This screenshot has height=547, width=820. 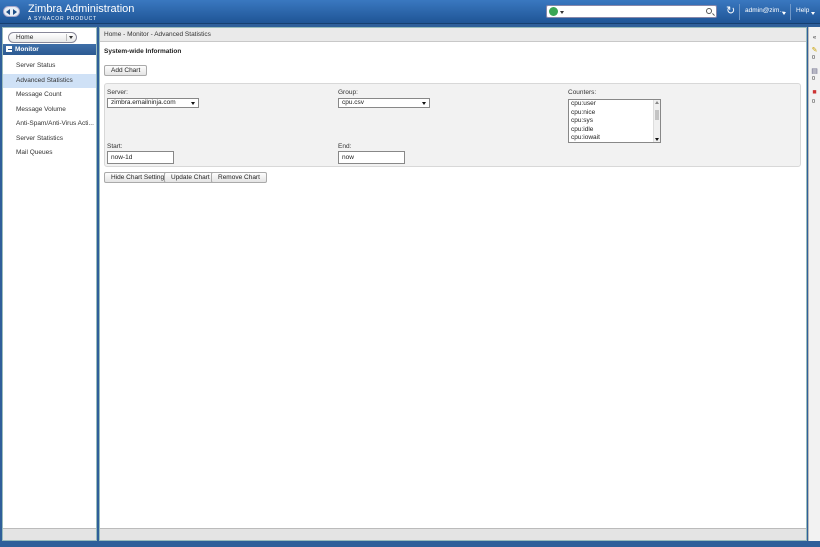 What do you see at coordinates (49, 139) in the screenshot?
I see `sidebar-item-server-statistics: Server Statistics` at bounding box center [49, 139].